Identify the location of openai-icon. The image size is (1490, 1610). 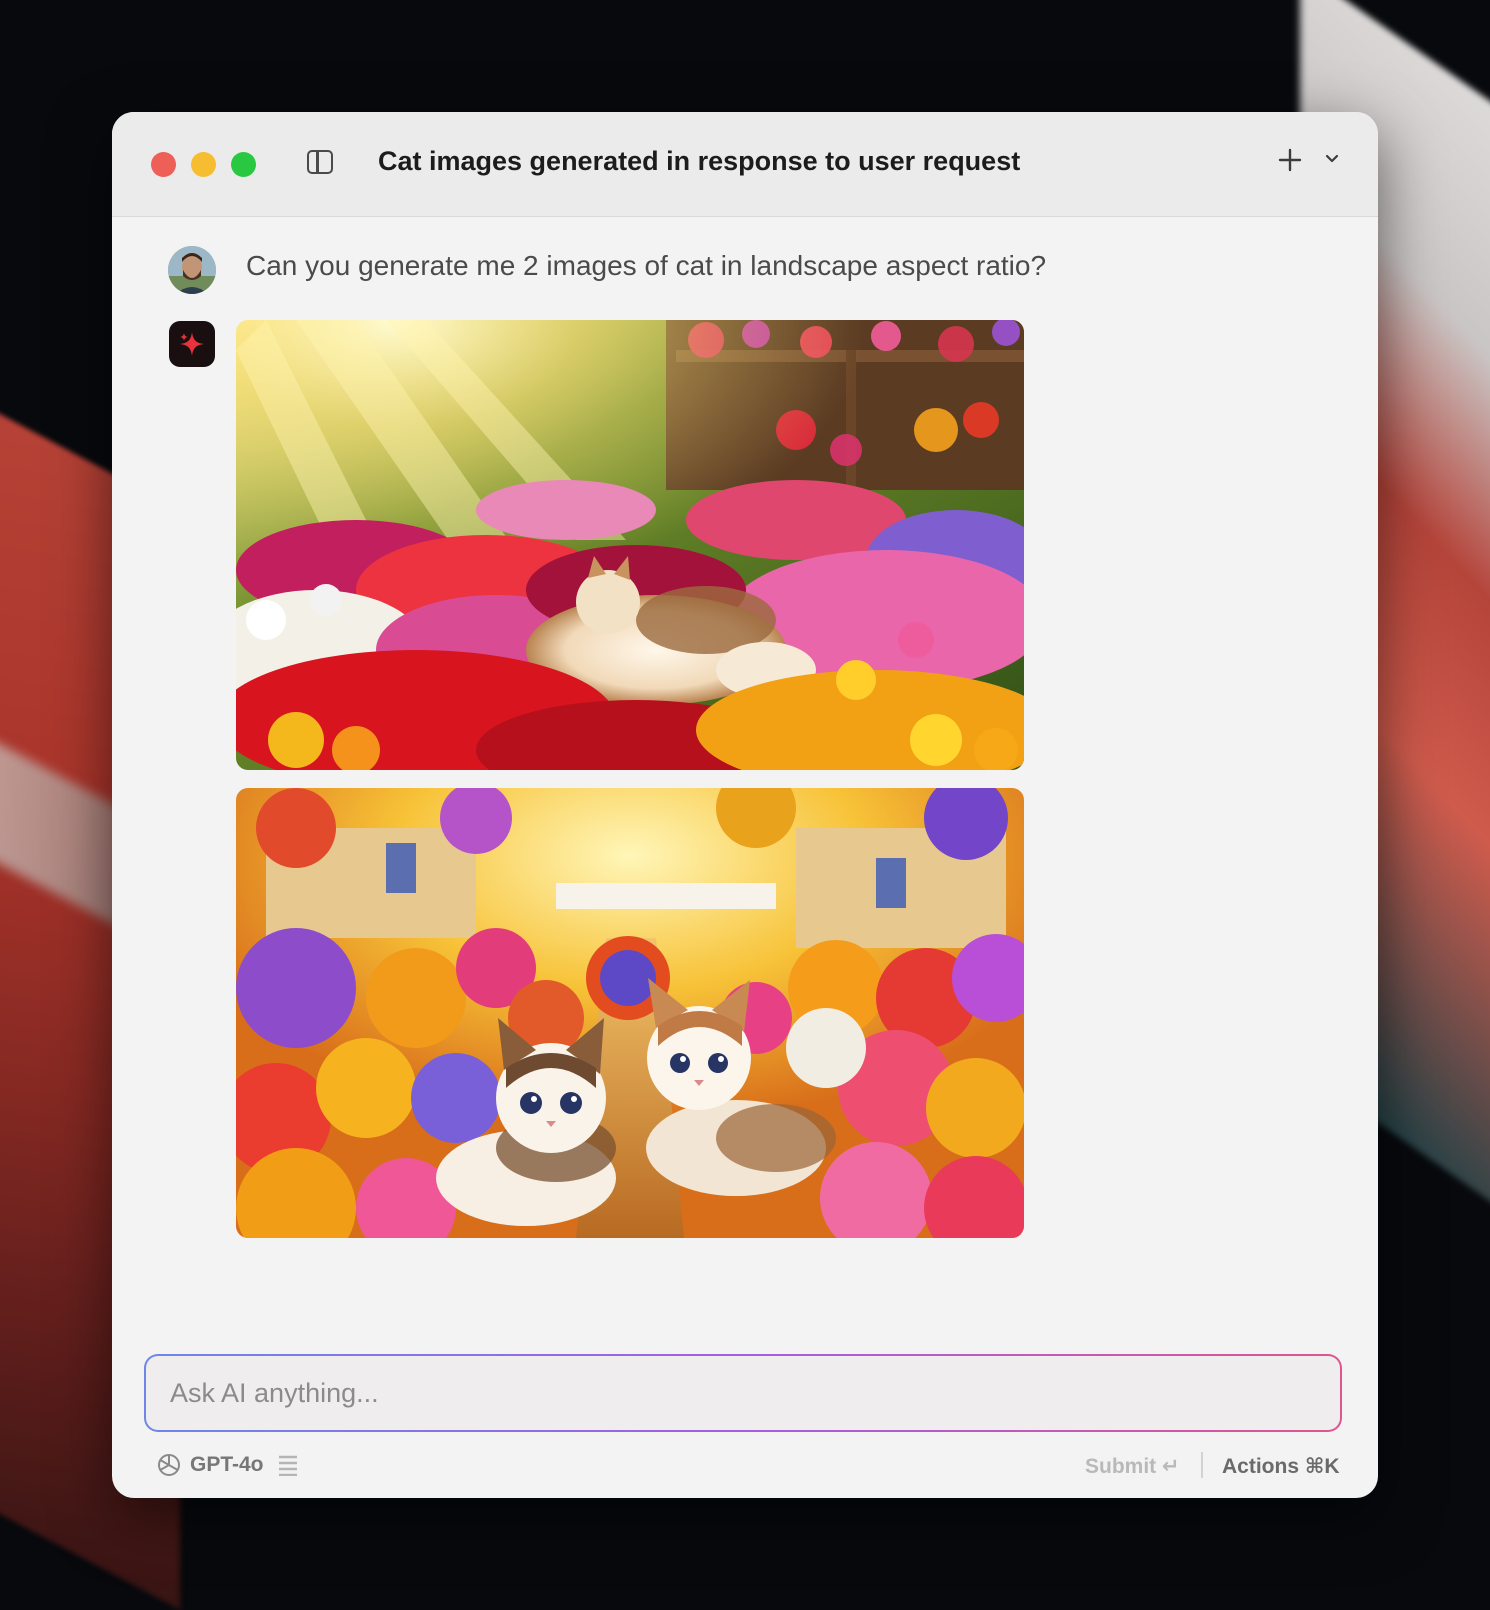
(169, 1465).